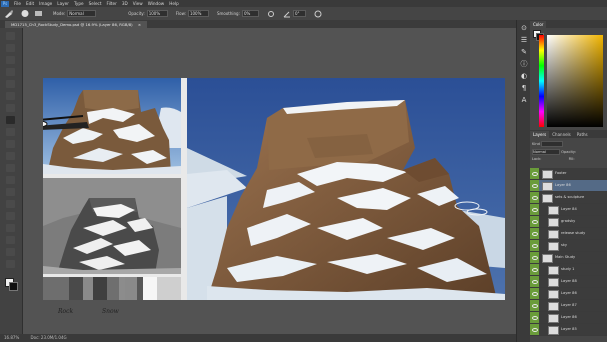 The height and width of the screenshot is (342, 607). Describe the element at coordinates (82, 13) in the screenshot. I see `mode-select: Normal` at that location.